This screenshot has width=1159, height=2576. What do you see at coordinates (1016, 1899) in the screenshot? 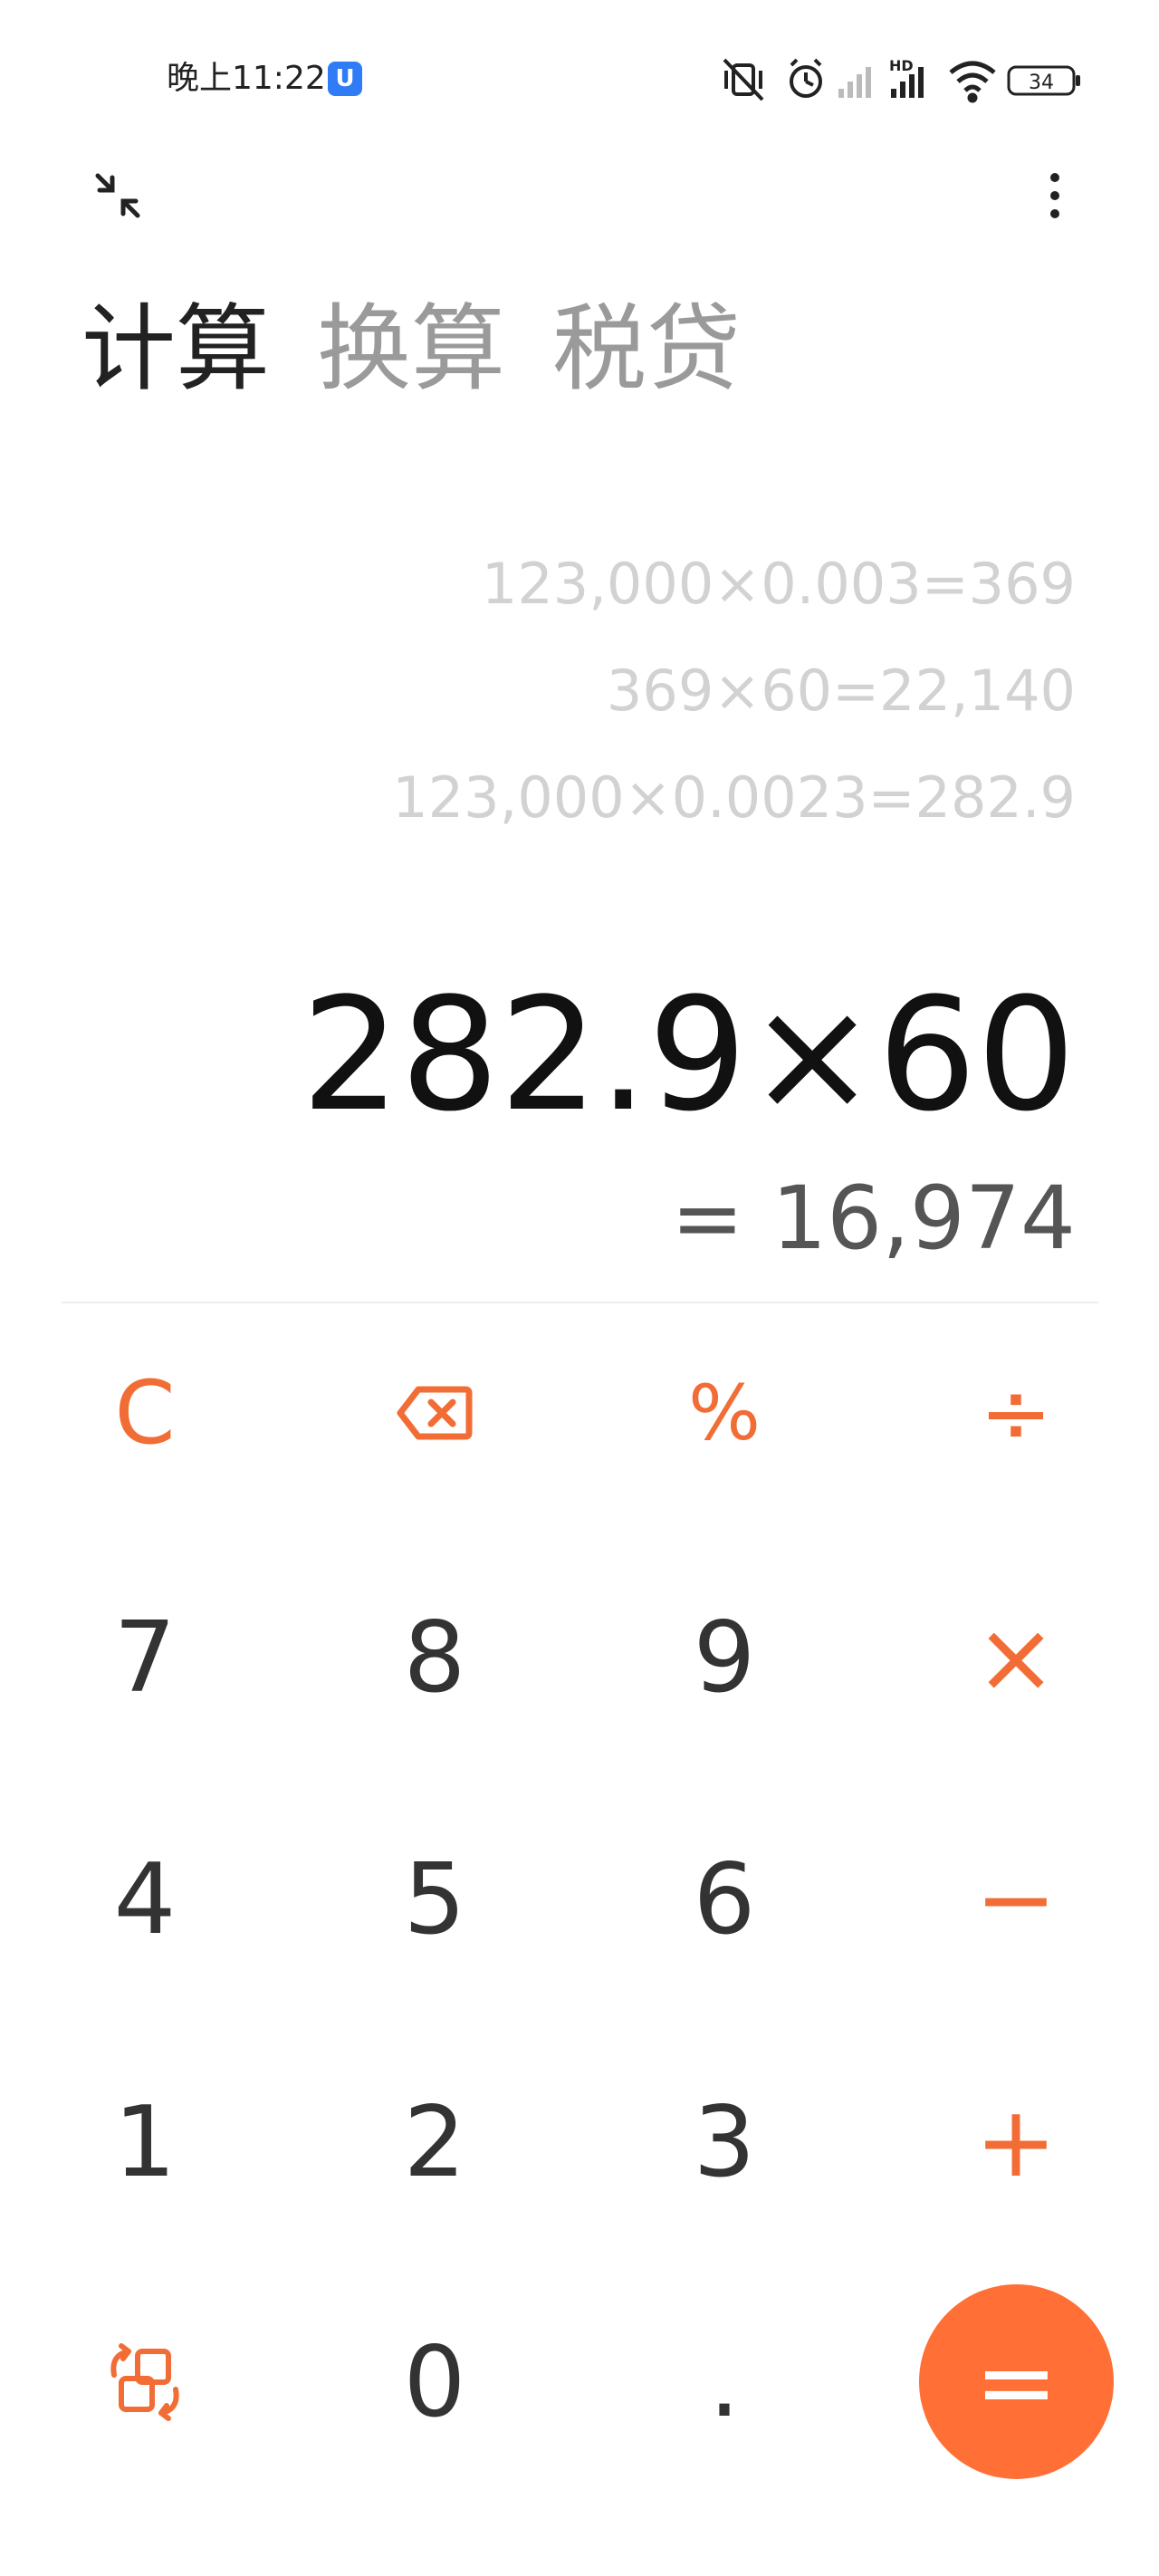
I see `minus-button: −` at bounding box center [1016, 1899].